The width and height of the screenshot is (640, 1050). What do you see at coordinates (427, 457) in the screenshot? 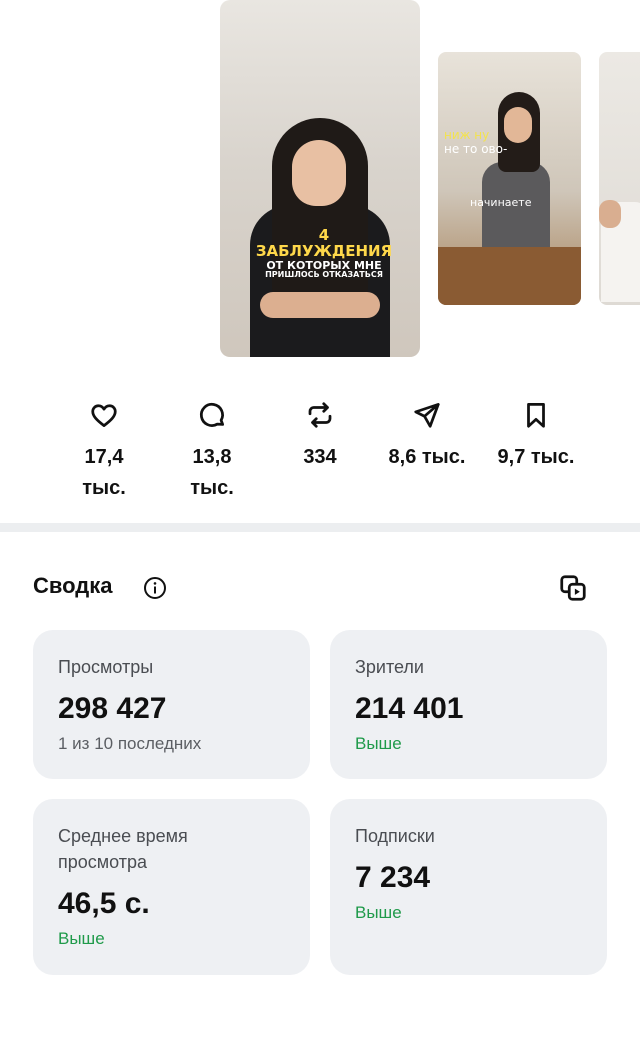
I see `share-count: 8,6 тыс.` at bounding box center [427, 457].